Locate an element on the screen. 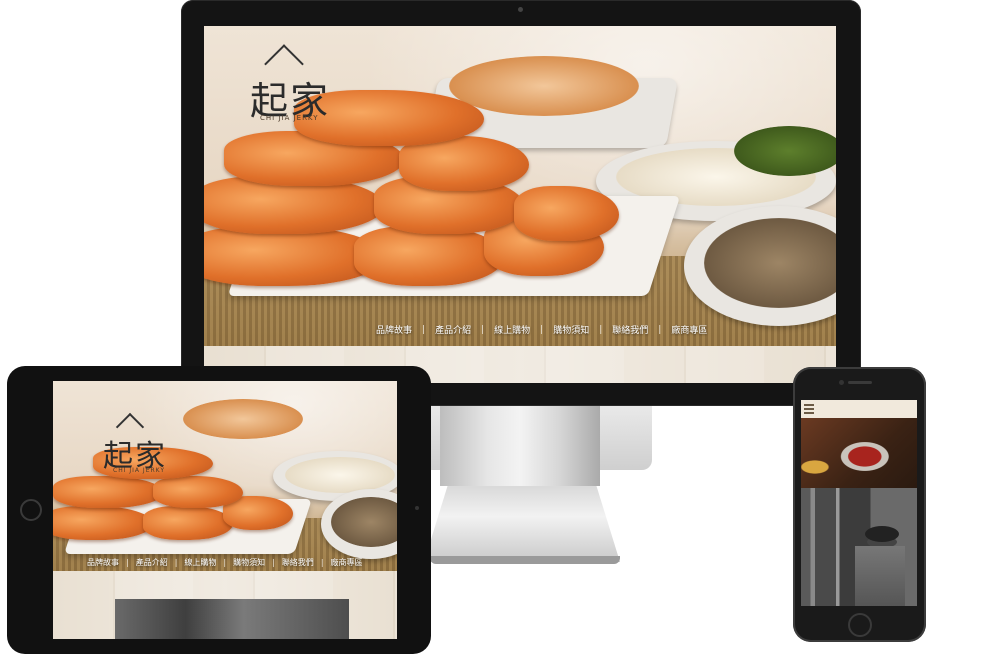  phone-jerky-photo is located at coordinates (859, 453).